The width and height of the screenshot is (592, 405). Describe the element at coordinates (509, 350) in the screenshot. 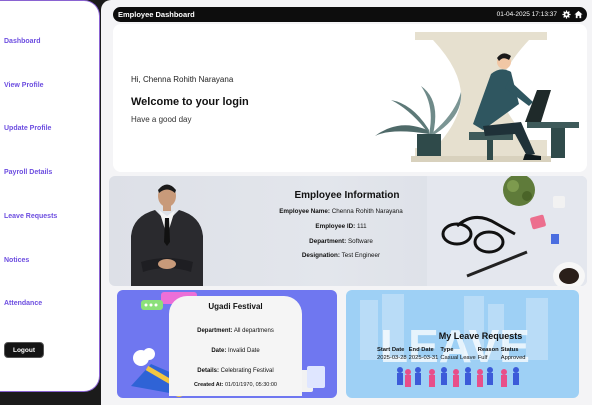

I see `column-header: Status` at that location.